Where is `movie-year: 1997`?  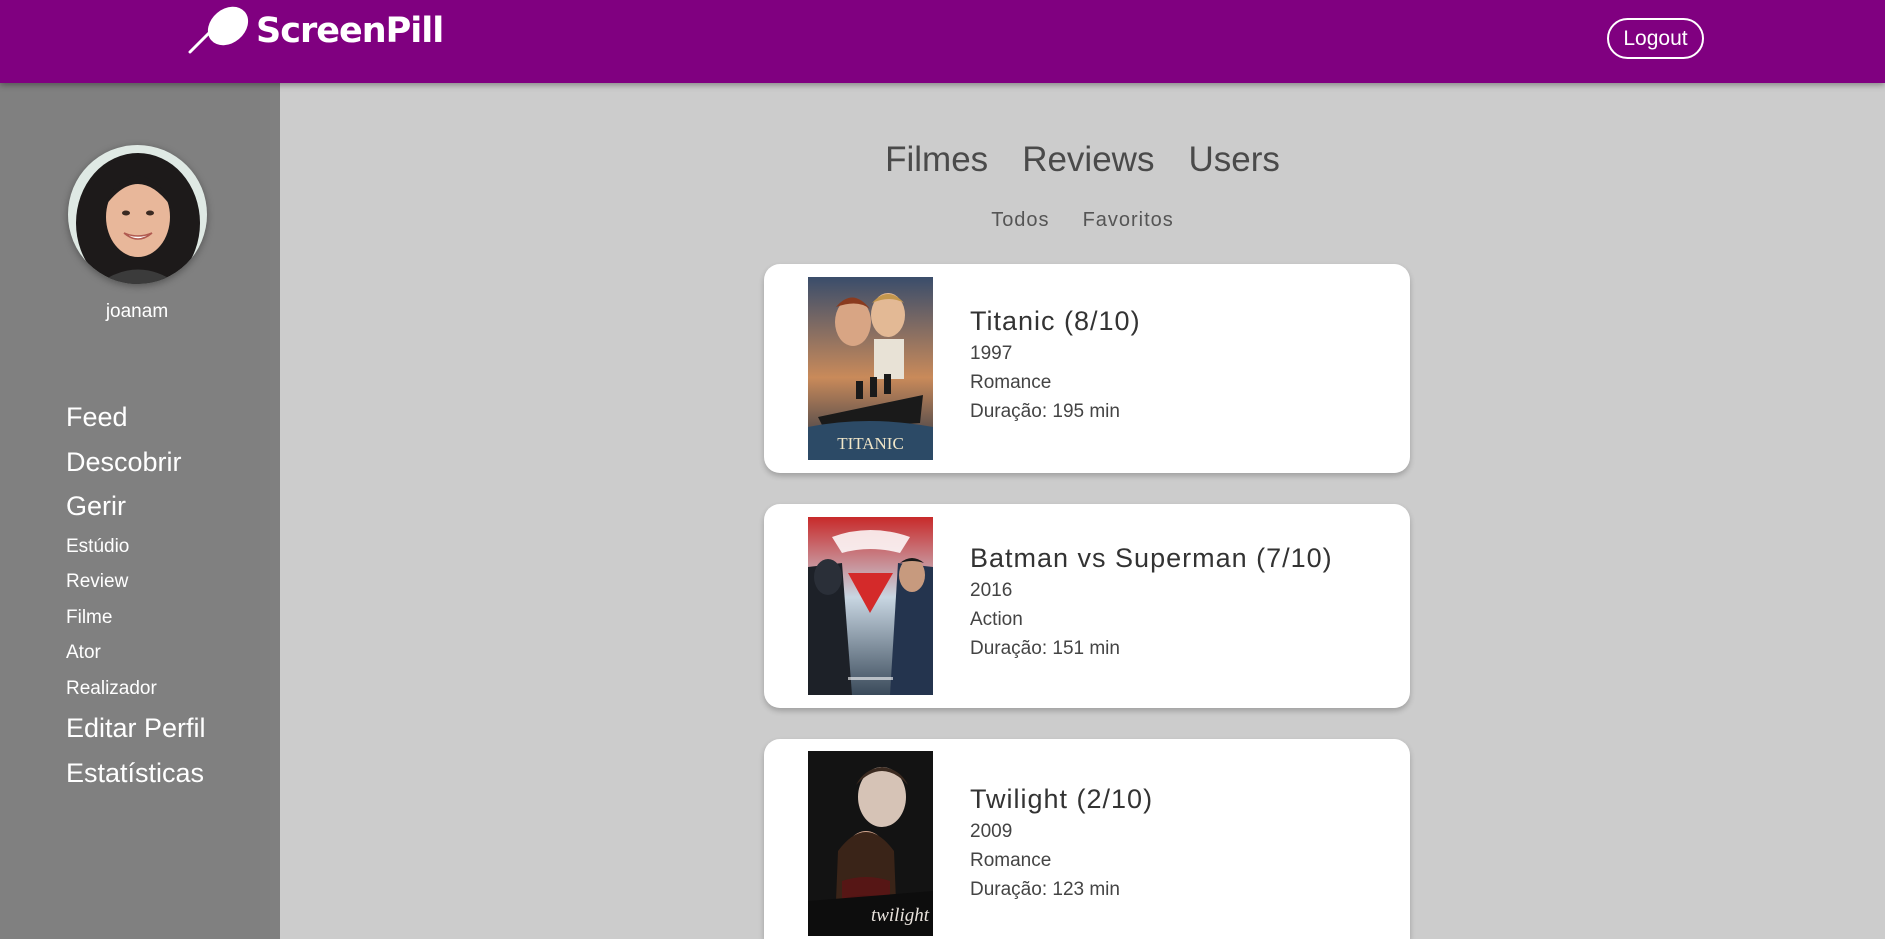 movie-year: 1997 is located at coordinates (991, 353).